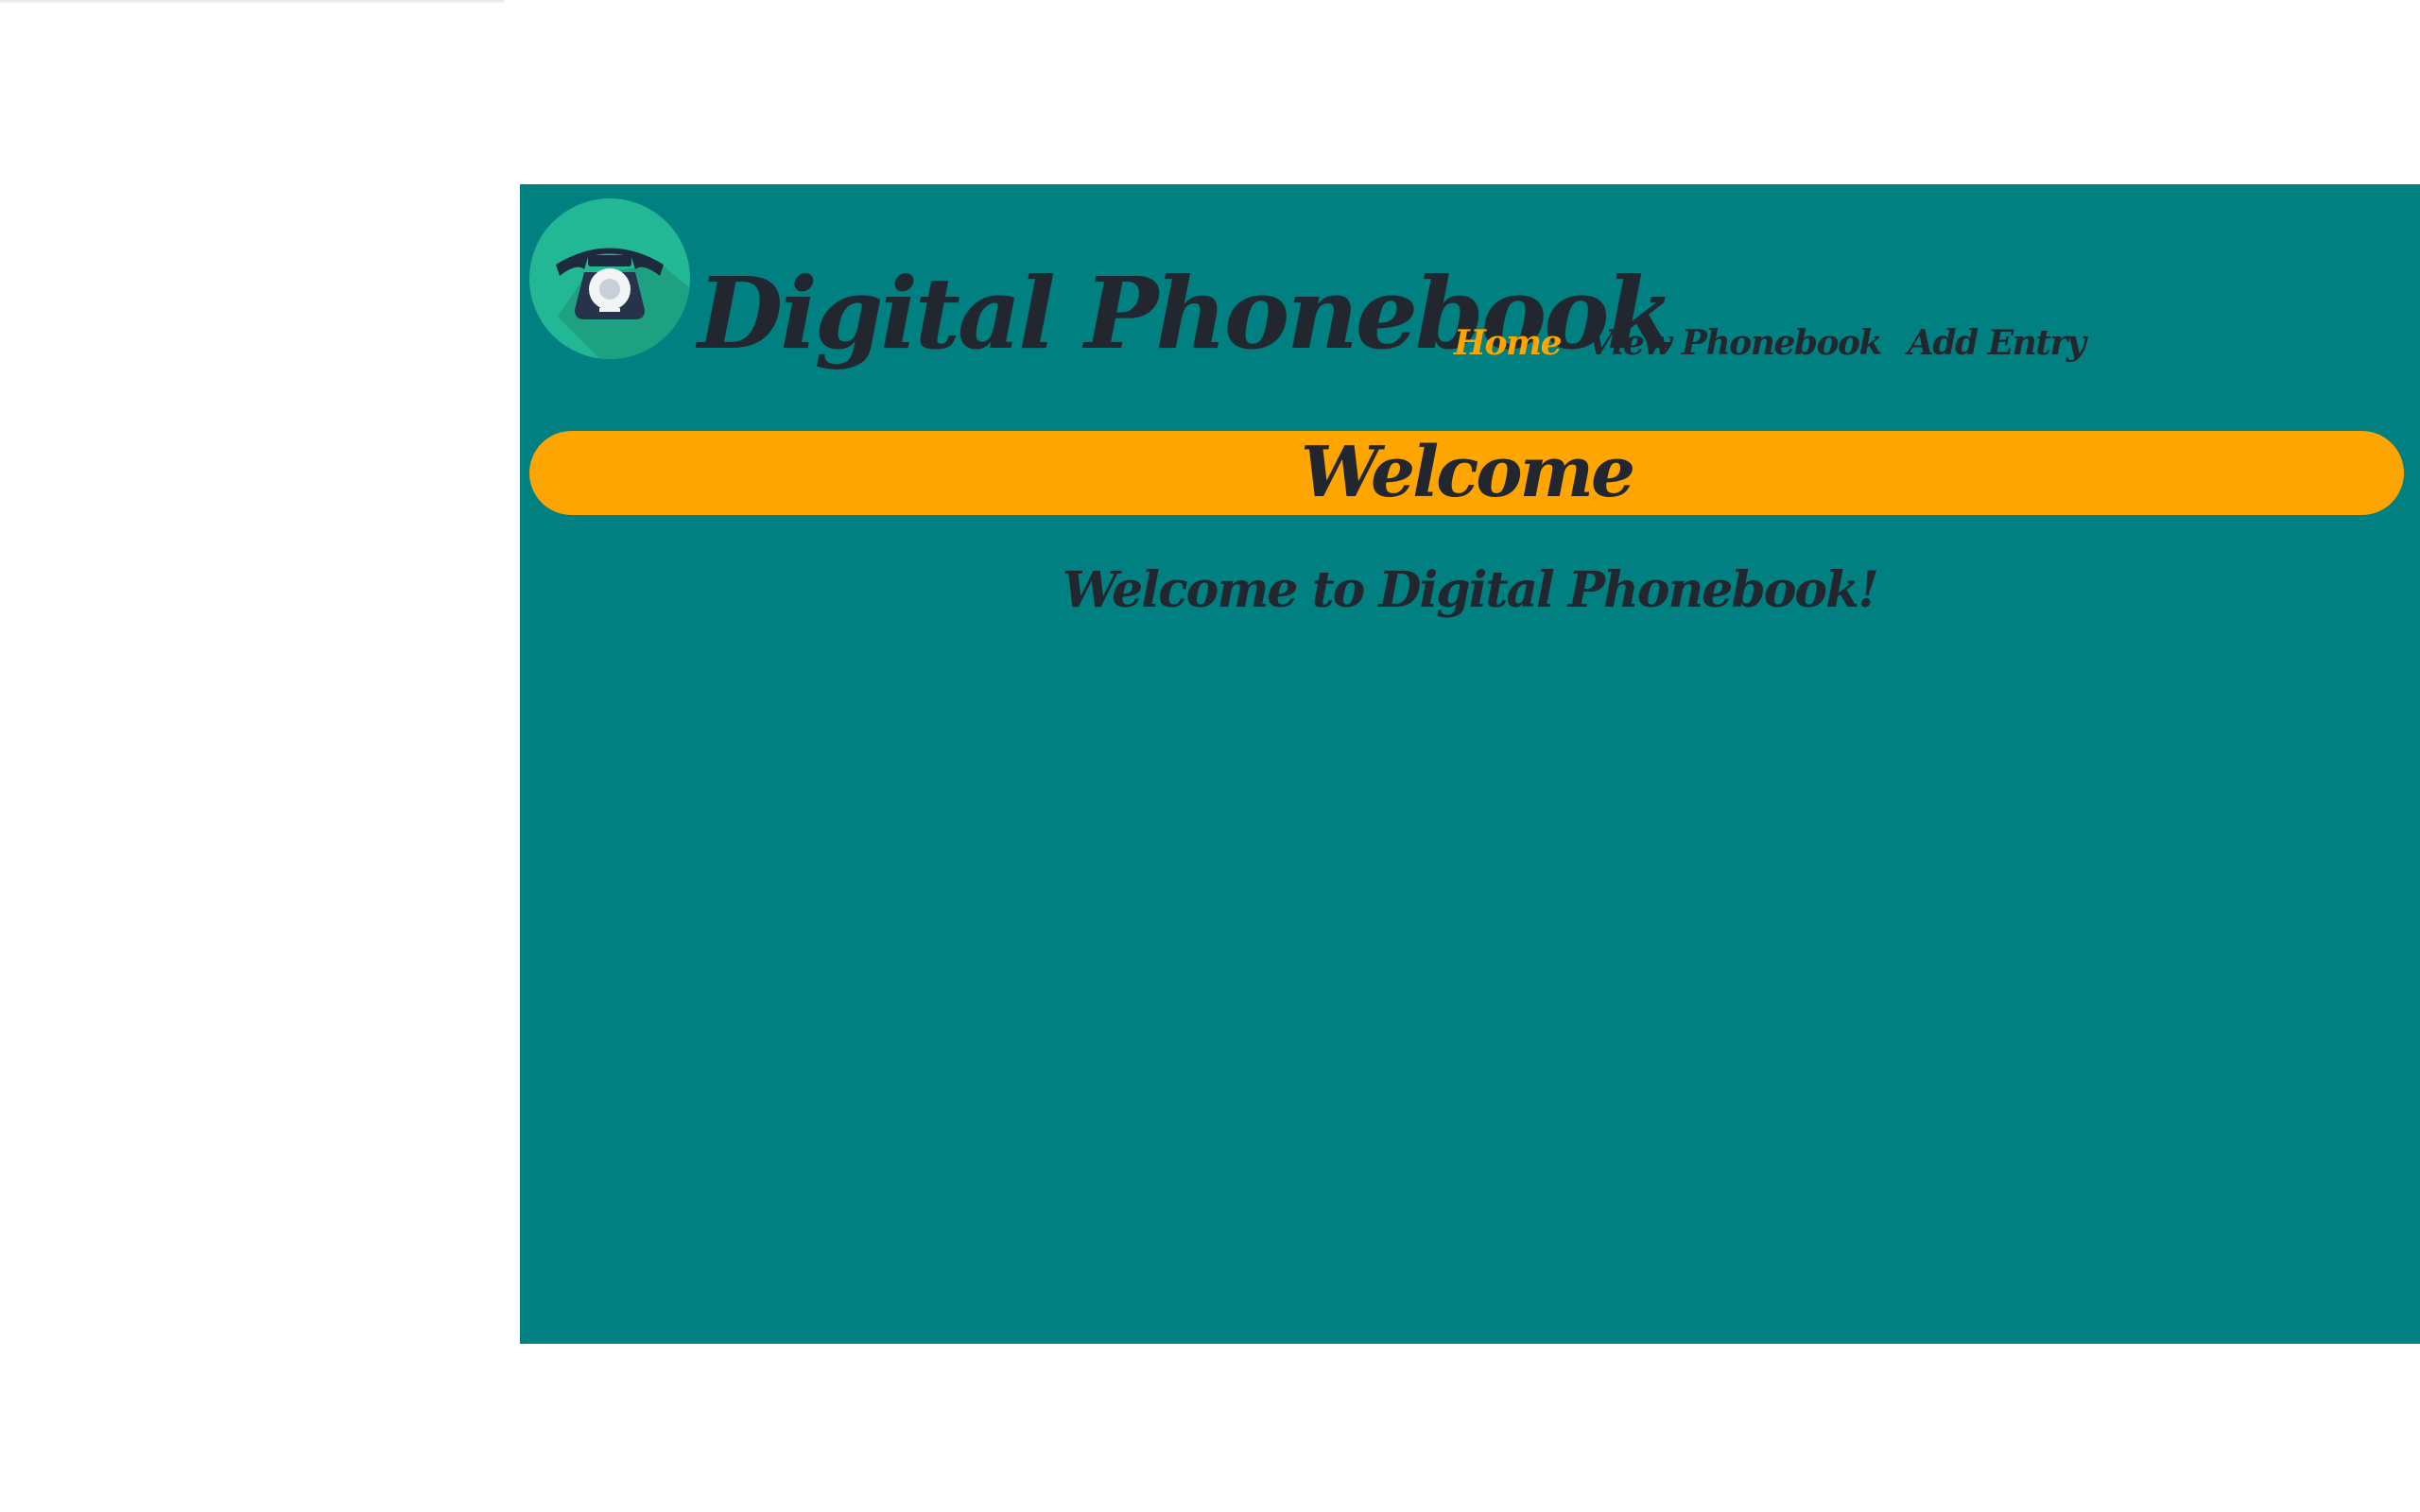 Image resolution: width=2420 pixels, height=1512 pixels. I want to click on nav-add-entry-link: Add Entry, so click(1997, 343).